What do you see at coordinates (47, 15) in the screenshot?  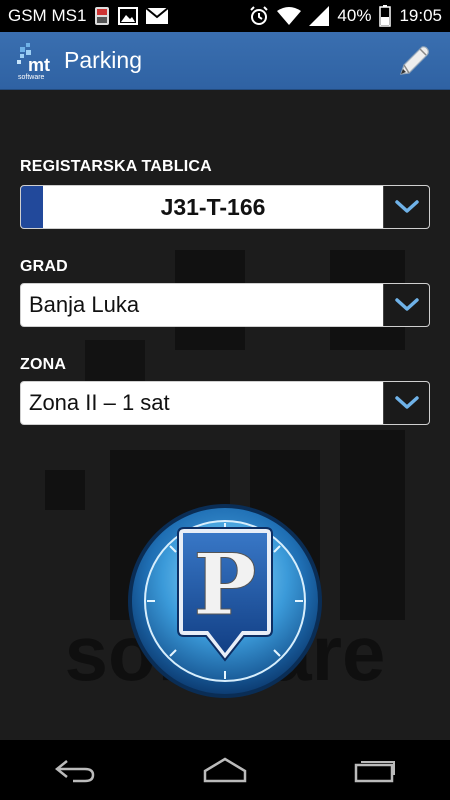 I see `carrier-name: GSM MS1` at bounding box center [47, 15].